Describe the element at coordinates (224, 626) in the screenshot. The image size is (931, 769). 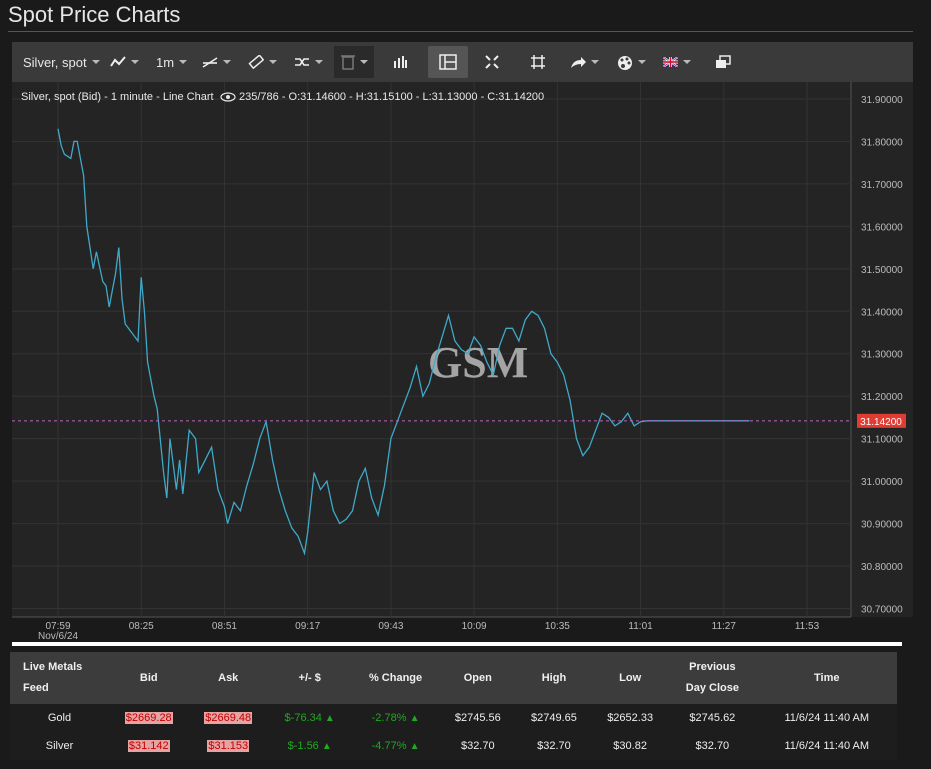
I see `x-tick-label: 08:51` at that location.